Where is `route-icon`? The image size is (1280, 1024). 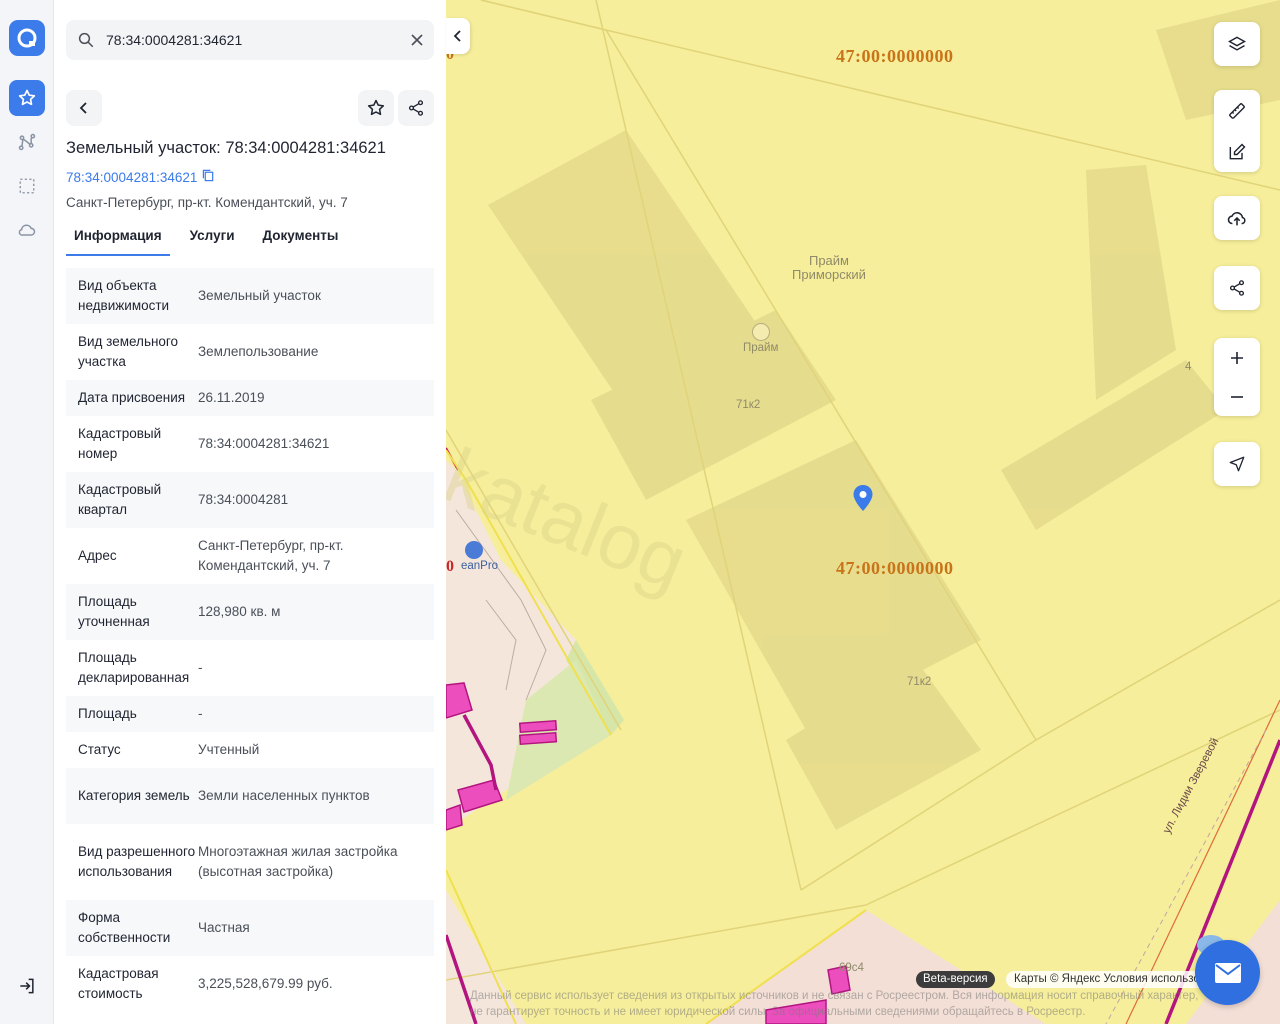
route-icon is located at coordinates (27, 142).